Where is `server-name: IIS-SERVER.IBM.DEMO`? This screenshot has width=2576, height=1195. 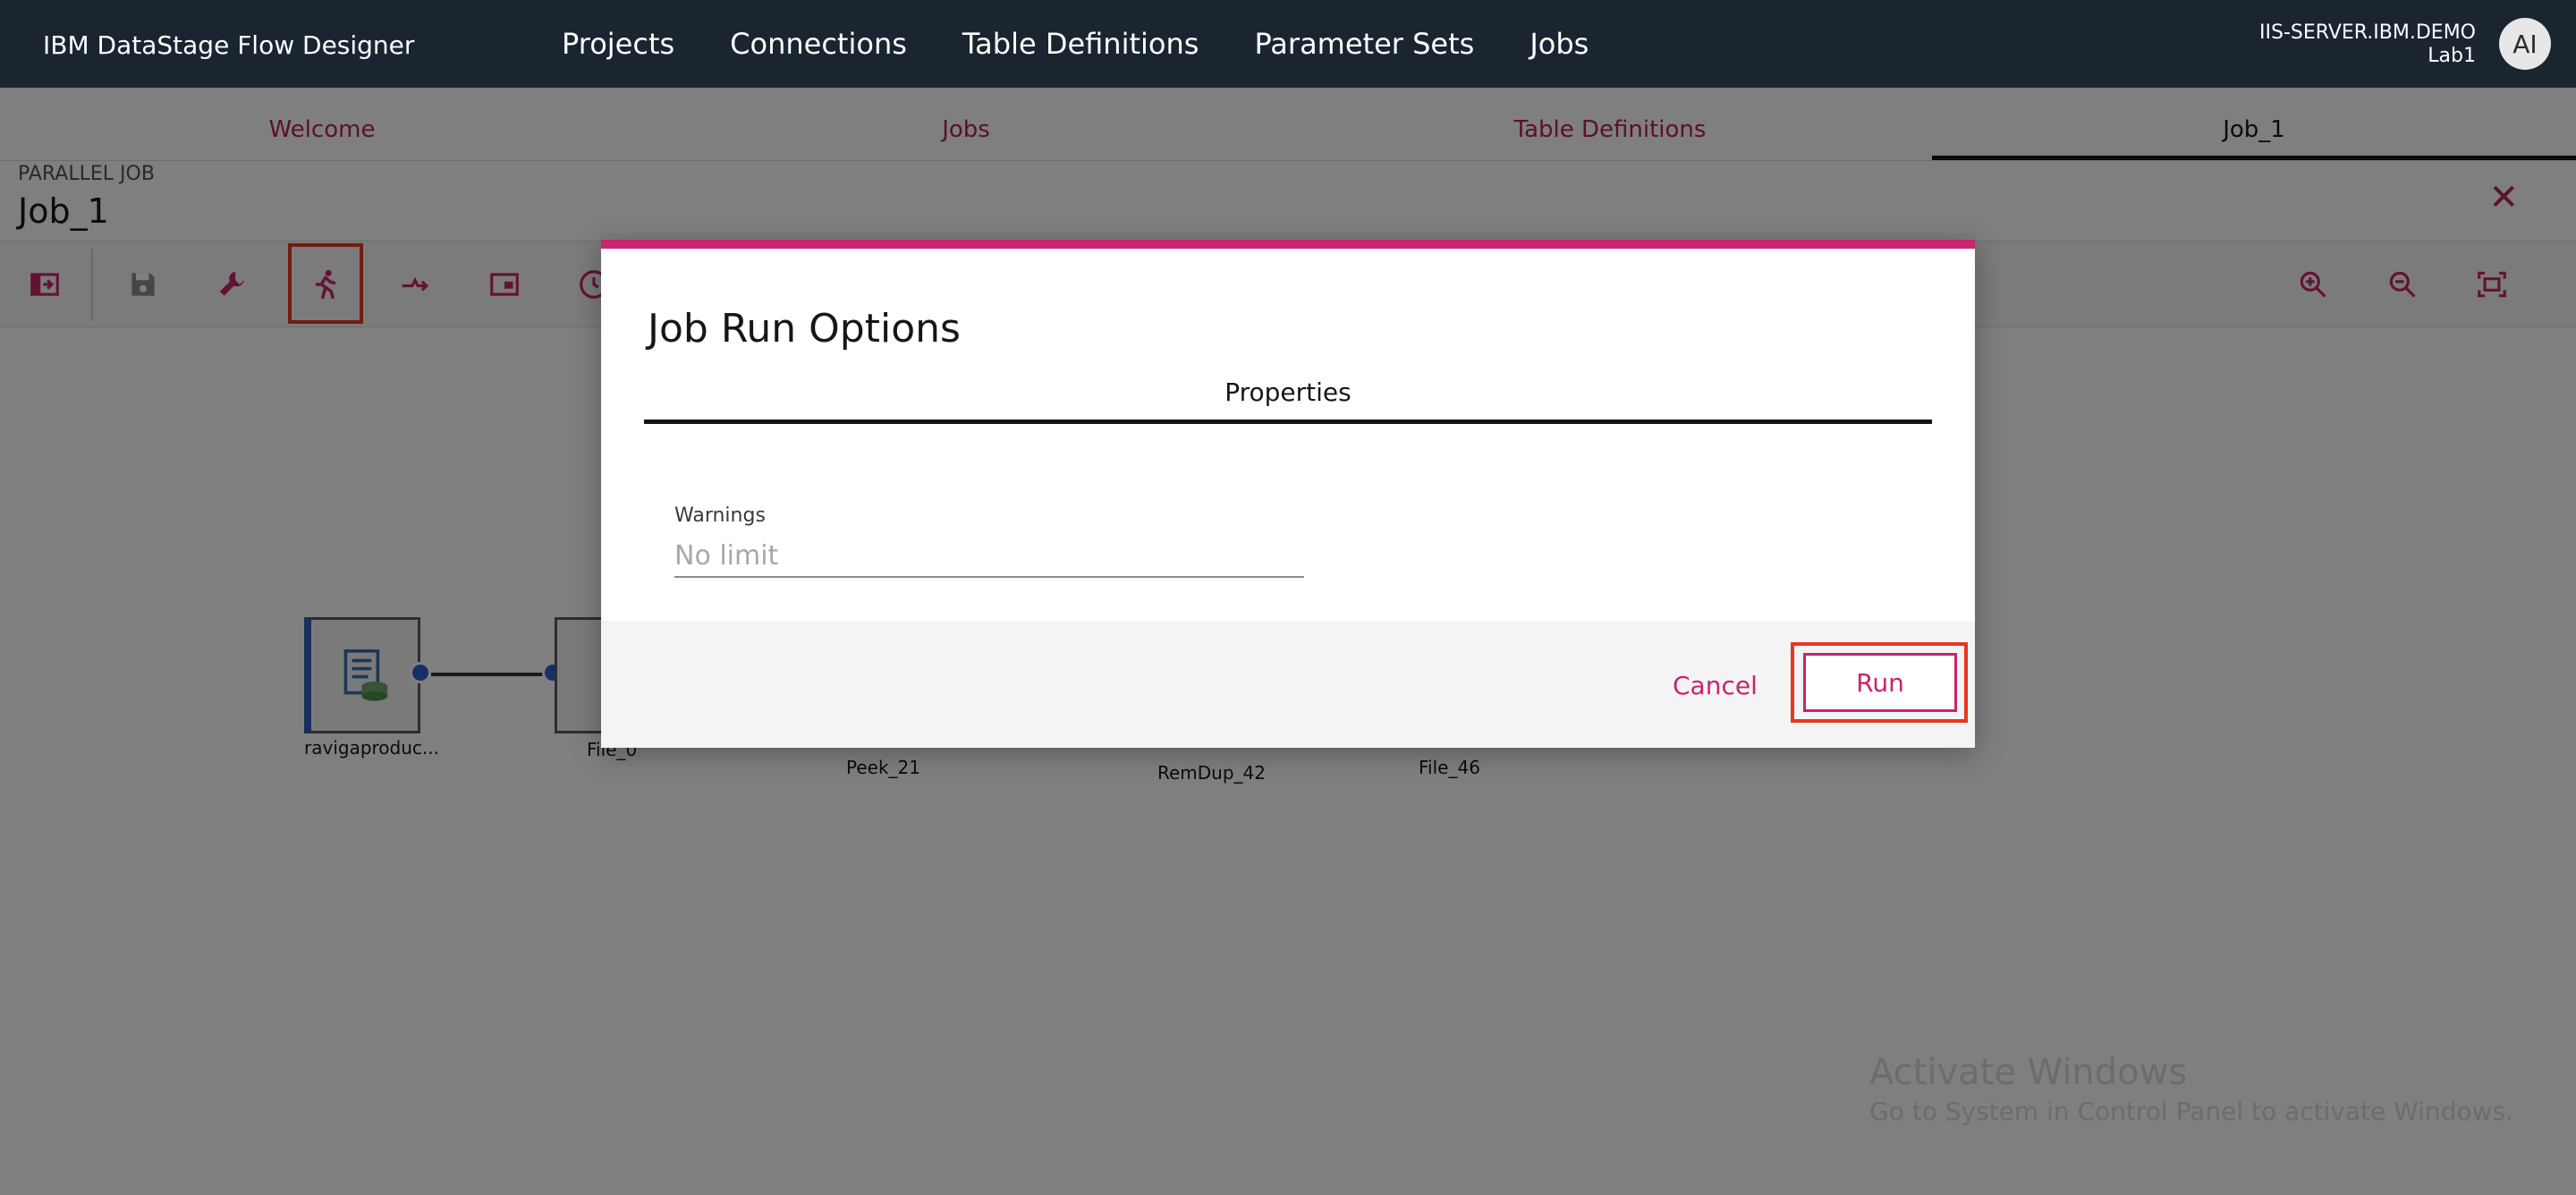 server-name: IIS-SERVER.IBM.DEMO is located at coordinates (2367, 32).